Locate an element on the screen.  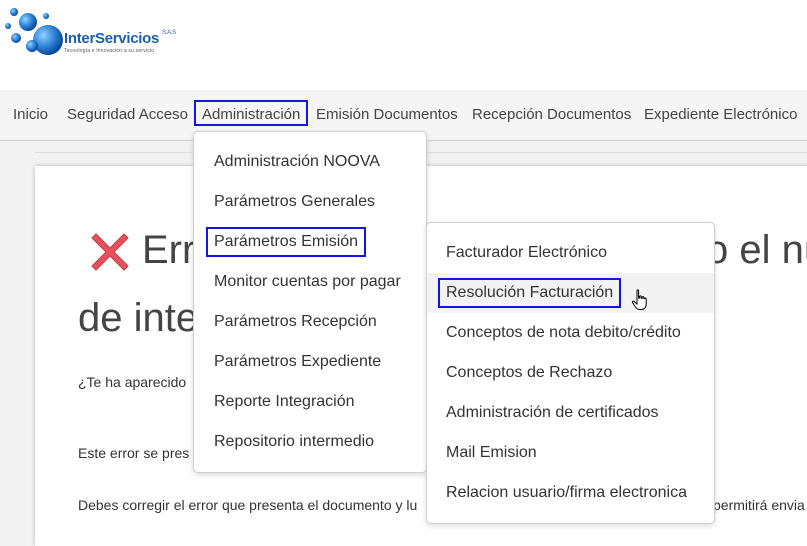
menu-item-reporte-integracion: Reporte Integración is located at coordinates (310, 402).